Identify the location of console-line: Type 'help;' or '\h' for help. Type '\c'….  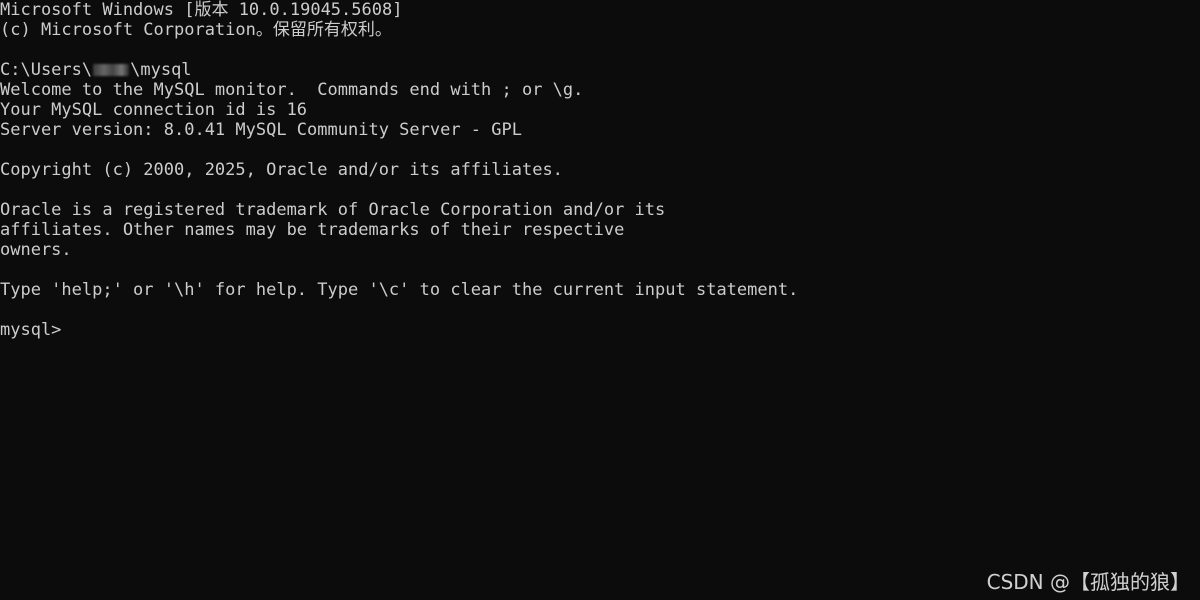
(399, 290).